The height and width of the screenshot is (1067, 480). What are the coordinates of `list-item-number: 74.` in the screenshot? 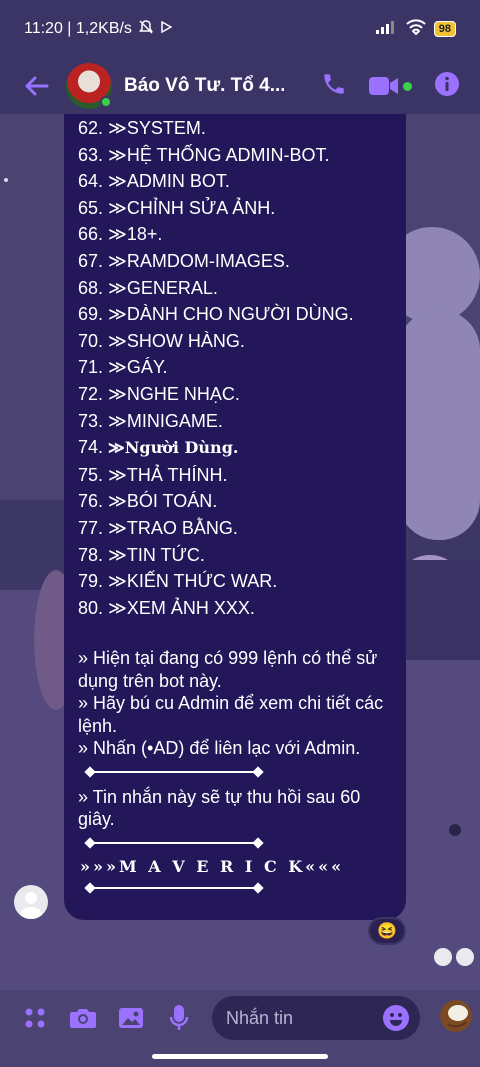 It's located at (93, 447).